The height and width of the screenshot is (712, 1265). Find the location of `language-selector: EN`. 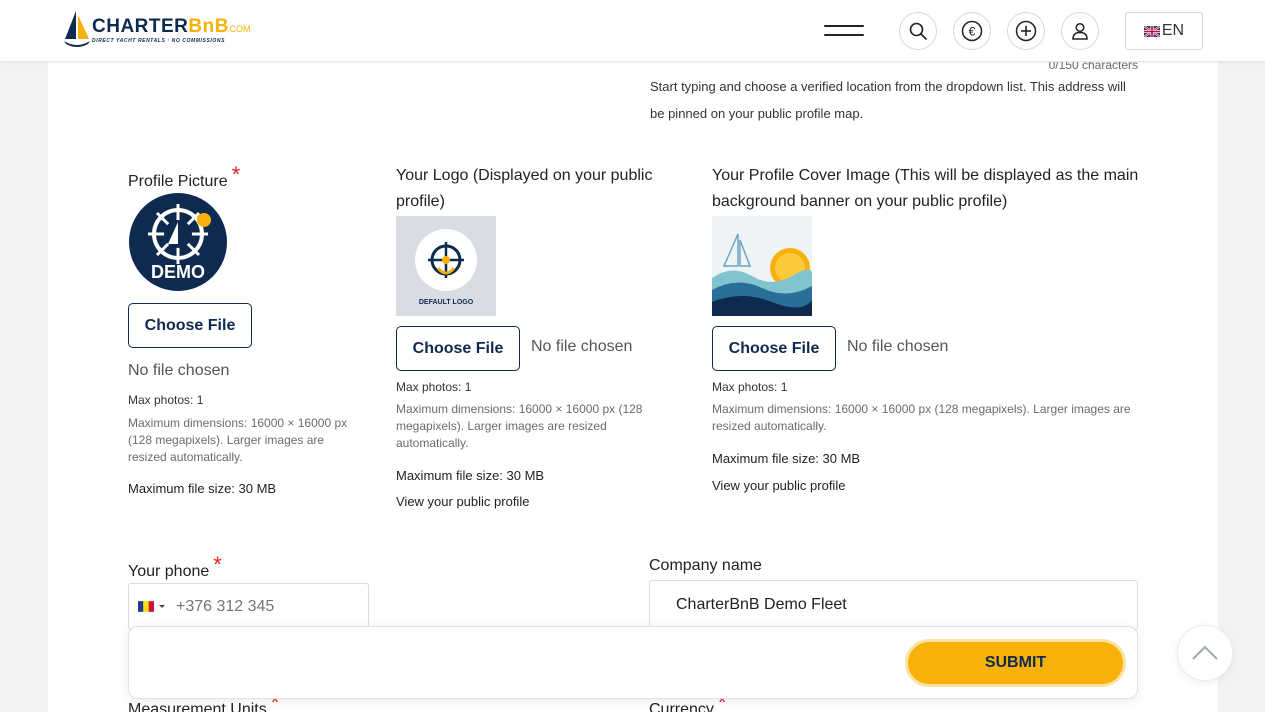

language-selector: EN is located at coordinates (1164, 31).